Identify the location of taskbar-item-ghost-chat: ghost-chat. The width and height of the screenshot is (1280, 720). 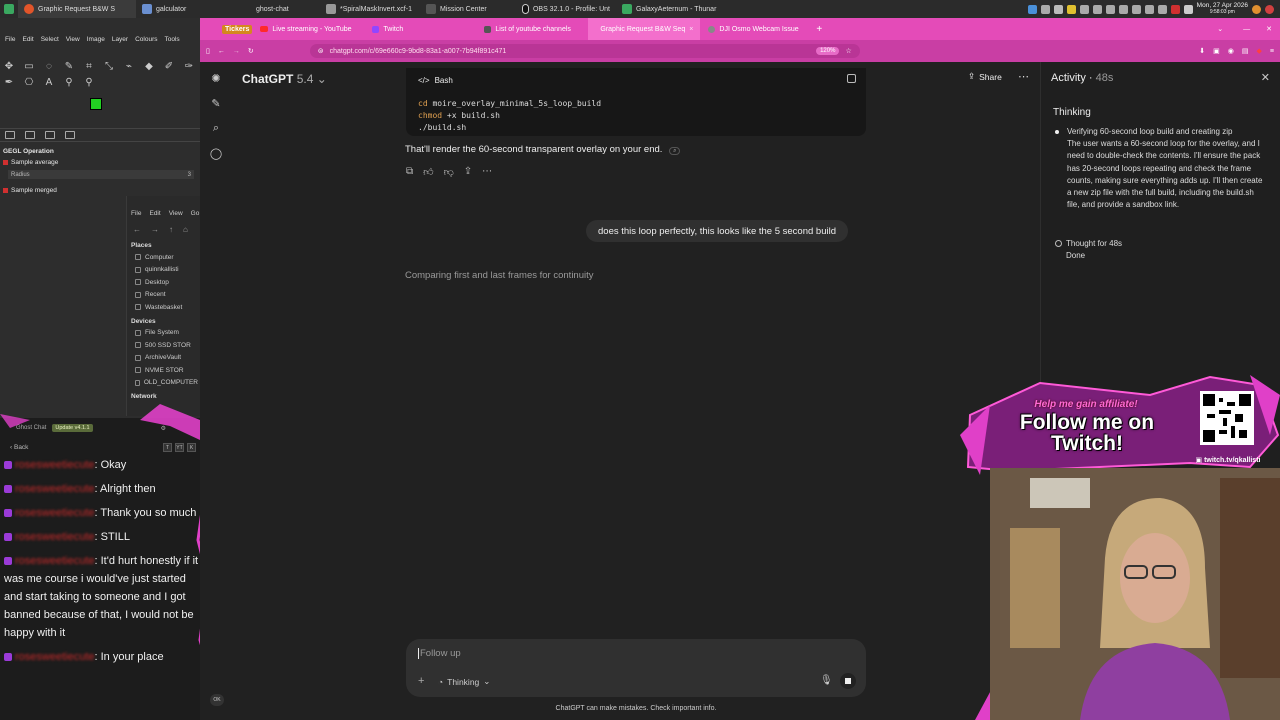
(278, 9).